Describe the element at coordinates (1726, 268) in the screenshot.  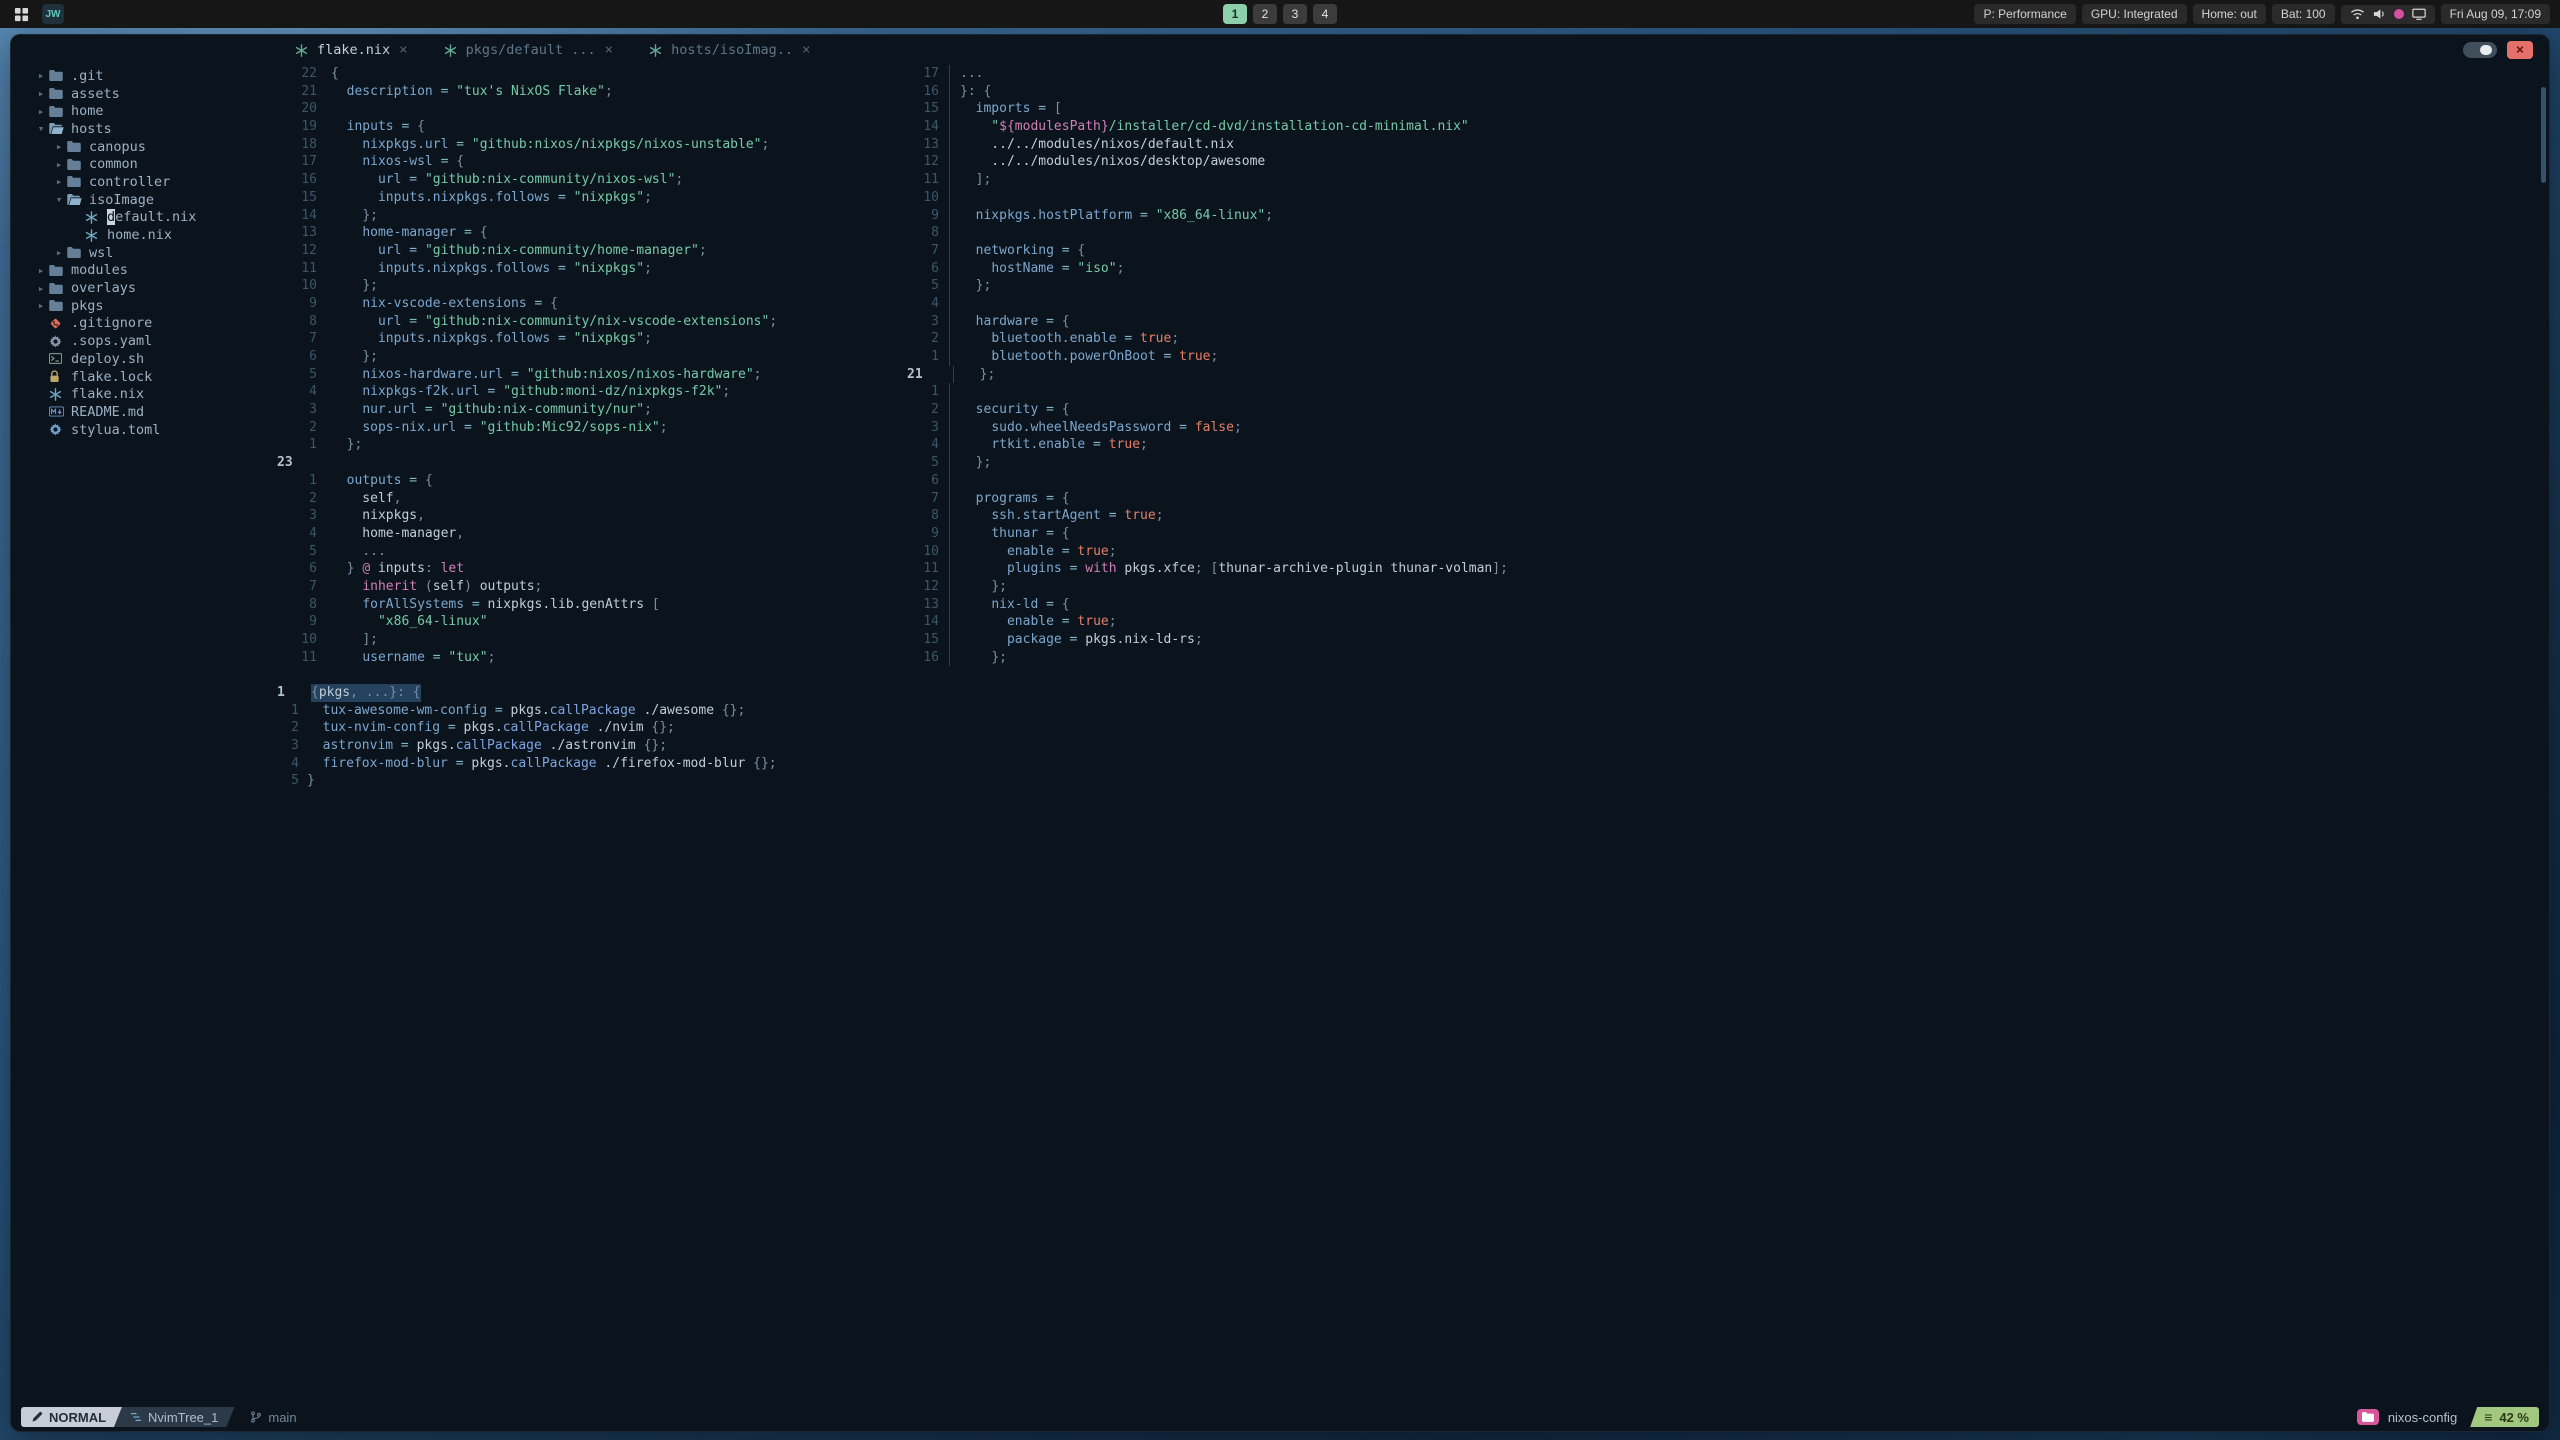
I see `code-line: 6 hostName = "iso";` at that location.